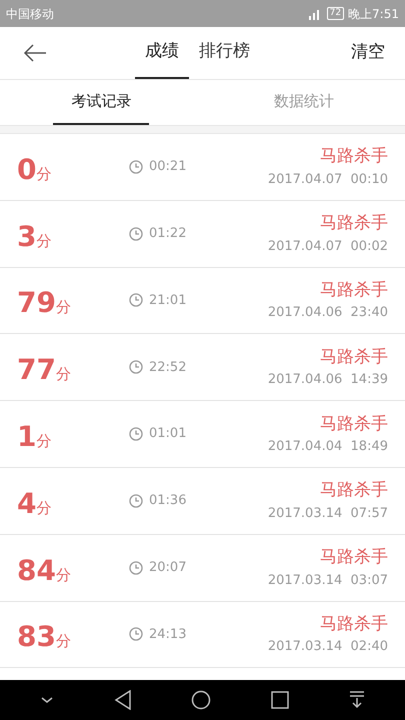 Image resolution: width=405 pixels, height=720 pixels. What do you see at coordinates (280, 700) in the screenshot?
I see `recents-icon` at bounding box center [280, 700].